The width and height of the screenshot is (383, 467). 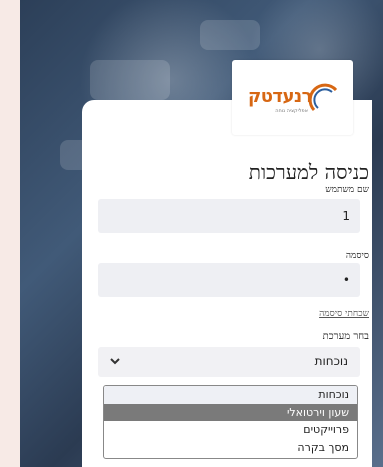 I want to click on system-select: נוכחות, so click(x=229, y=362).